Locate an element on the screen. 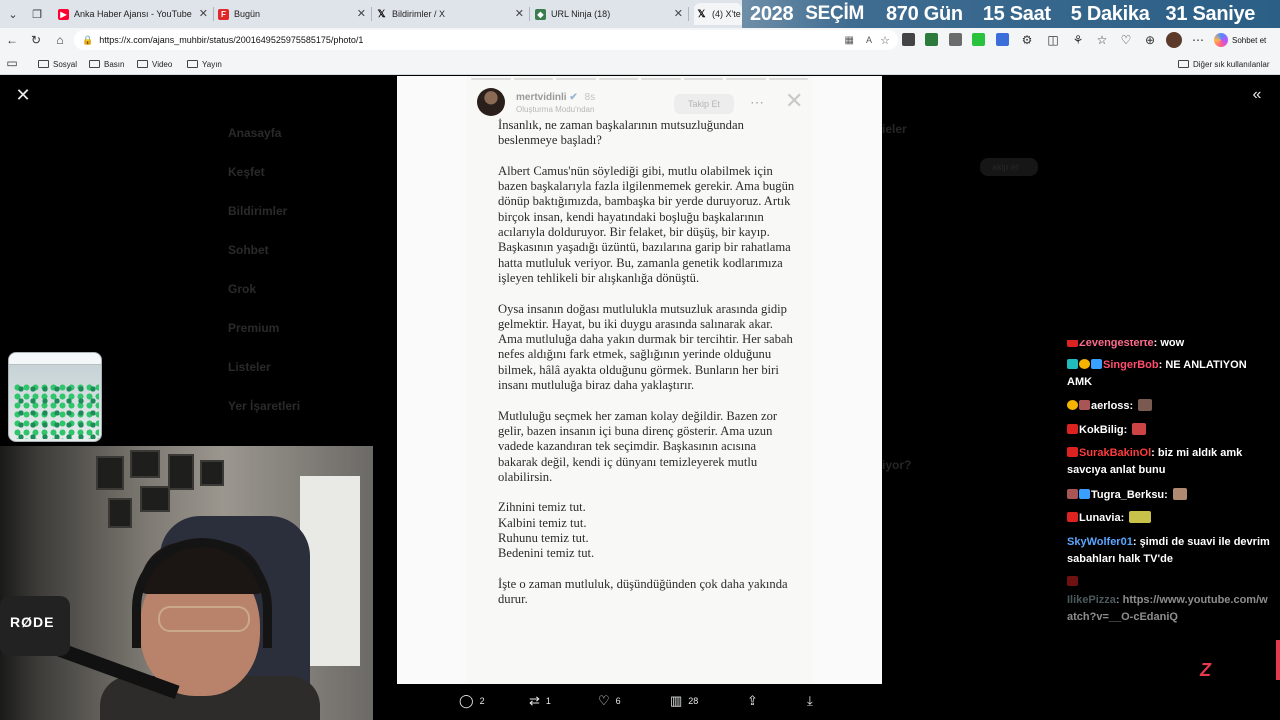 The image size is (1280, 720). performance-icon: ⚘ is located at coordinates (1078, 40).